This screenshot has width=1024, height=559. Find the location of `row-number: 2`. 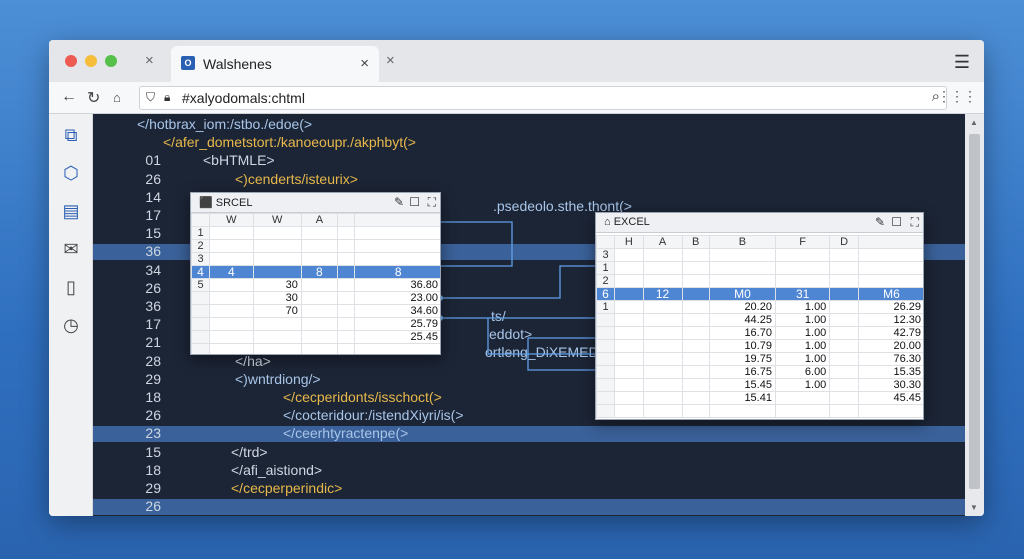

row-number: 2 is located at coordinates (605, 281).